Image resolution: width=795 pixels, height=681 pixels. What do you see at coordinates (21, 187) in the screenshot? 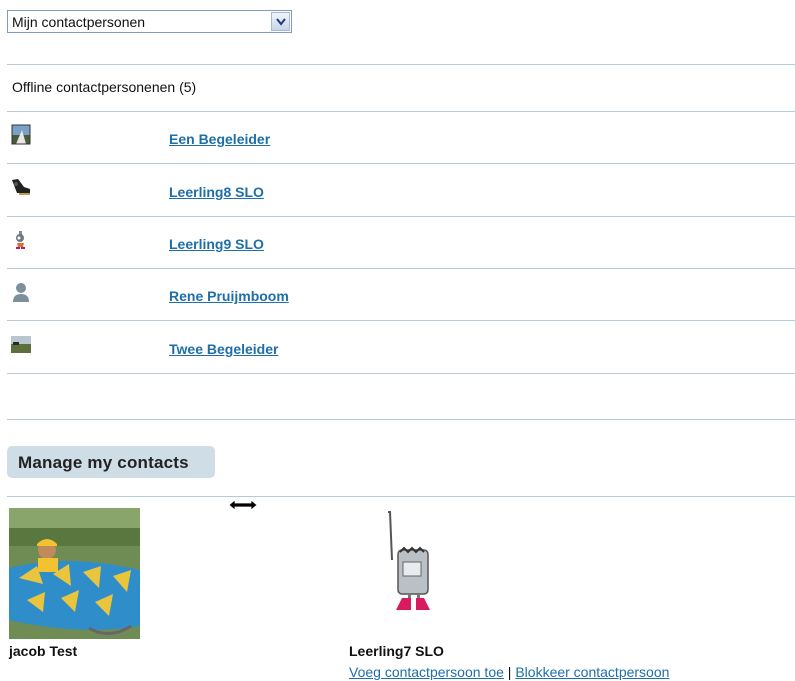
I see `shoe-avatar-icon` at bounding box center [21, 187].